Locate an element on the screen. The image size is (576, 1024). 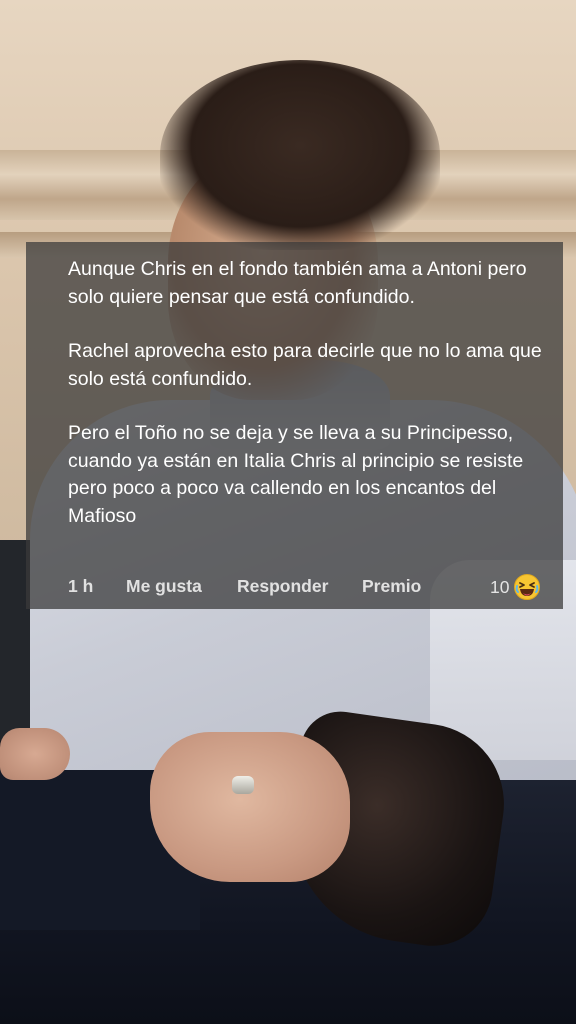
comment-actions: 1 h Me gusta Responder Premio 10 is located at coordinates (308, 587).